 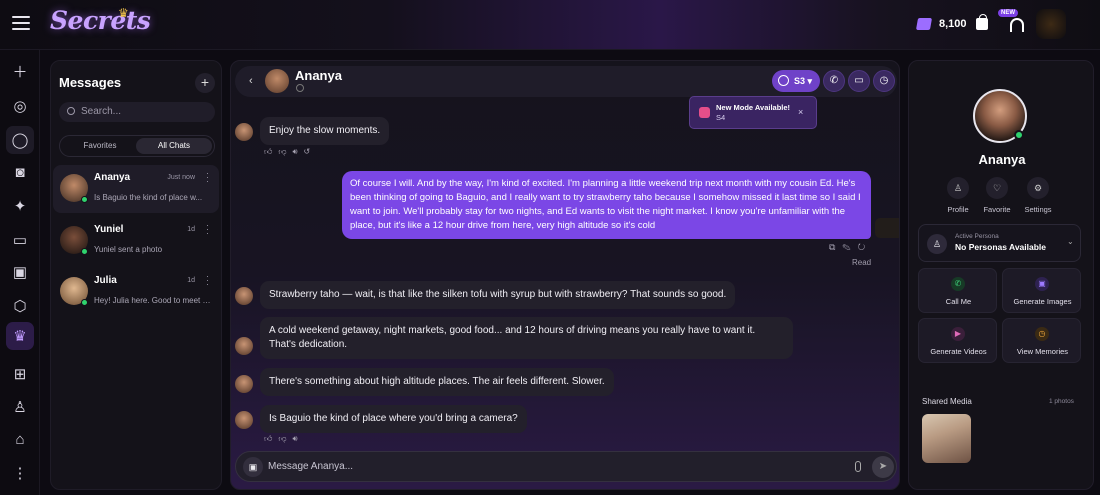 What do you see at coordinates (20, 336) in the screenshot?
I see `crown-icon: ♛` at bounding box center [20, 336].